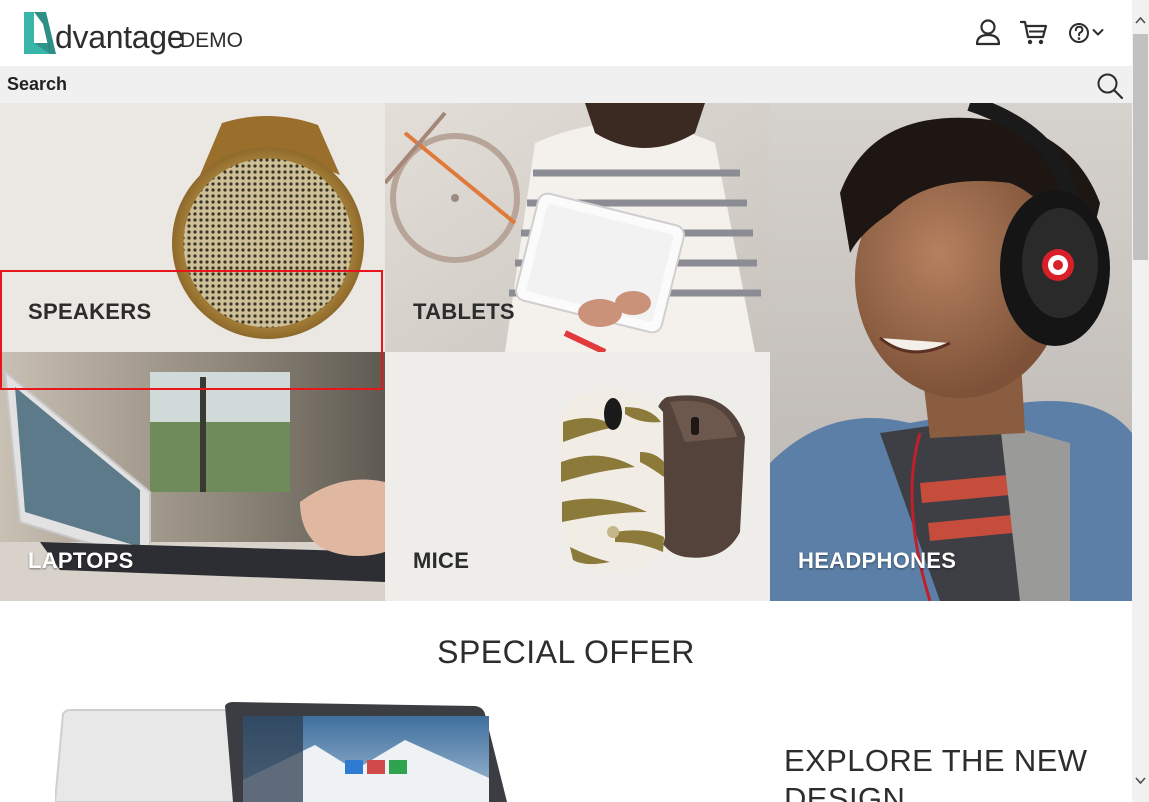 The width and height of the screenshot is (1149, 802). I want to click on search-icon, so click(1110, 86).